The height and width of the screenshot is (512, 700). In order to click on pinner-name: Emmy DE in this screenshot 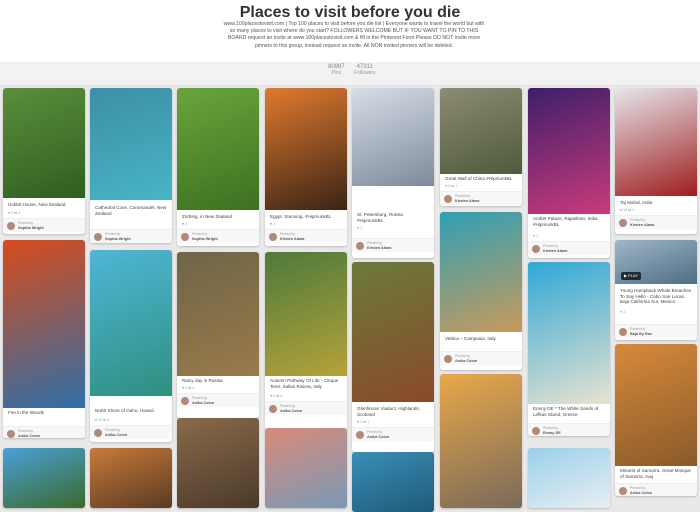, I will do `click(552, 433)`.